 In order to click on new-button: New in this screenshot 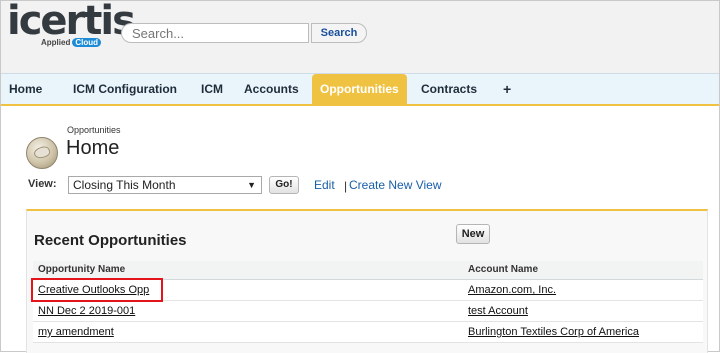, I will do `click(473, 234)`.